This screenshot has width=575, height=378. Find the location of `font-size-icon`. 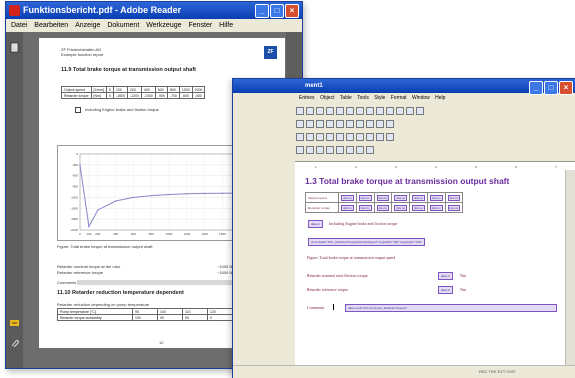

font-size-icon is located at coordinates (390, 124).